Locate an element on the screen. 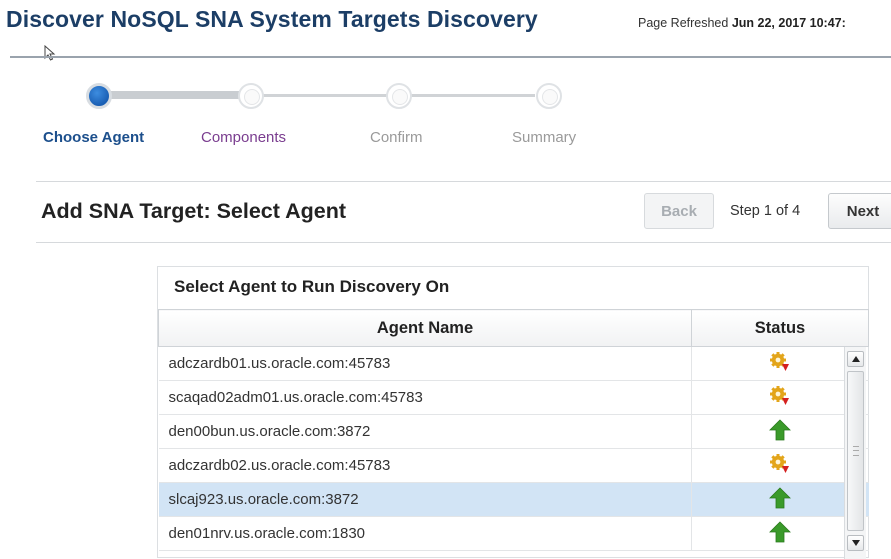 This screenshot has height=559, width=891. back-button: Back is located at coordinates (679, 211).